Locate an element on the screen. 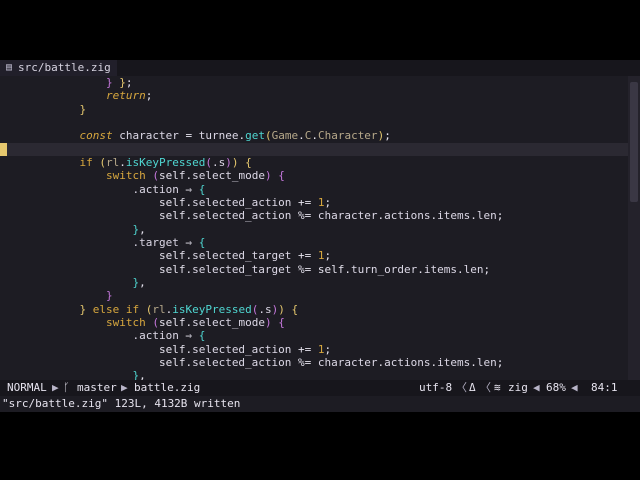  code-line: return; is located at coordinates (314, 95).